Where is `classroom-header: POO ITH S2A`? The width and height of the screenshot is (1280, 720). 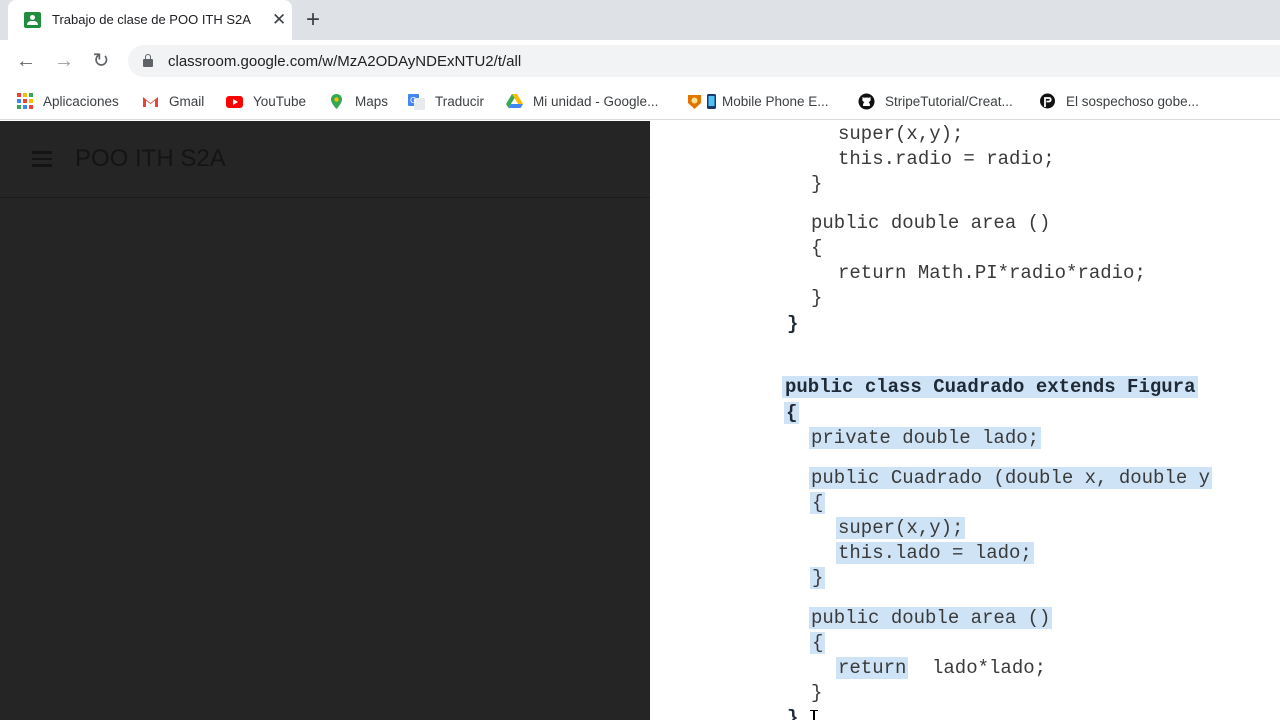
classroom-header: POO ITH S2A is located at coordinates (325, 159).